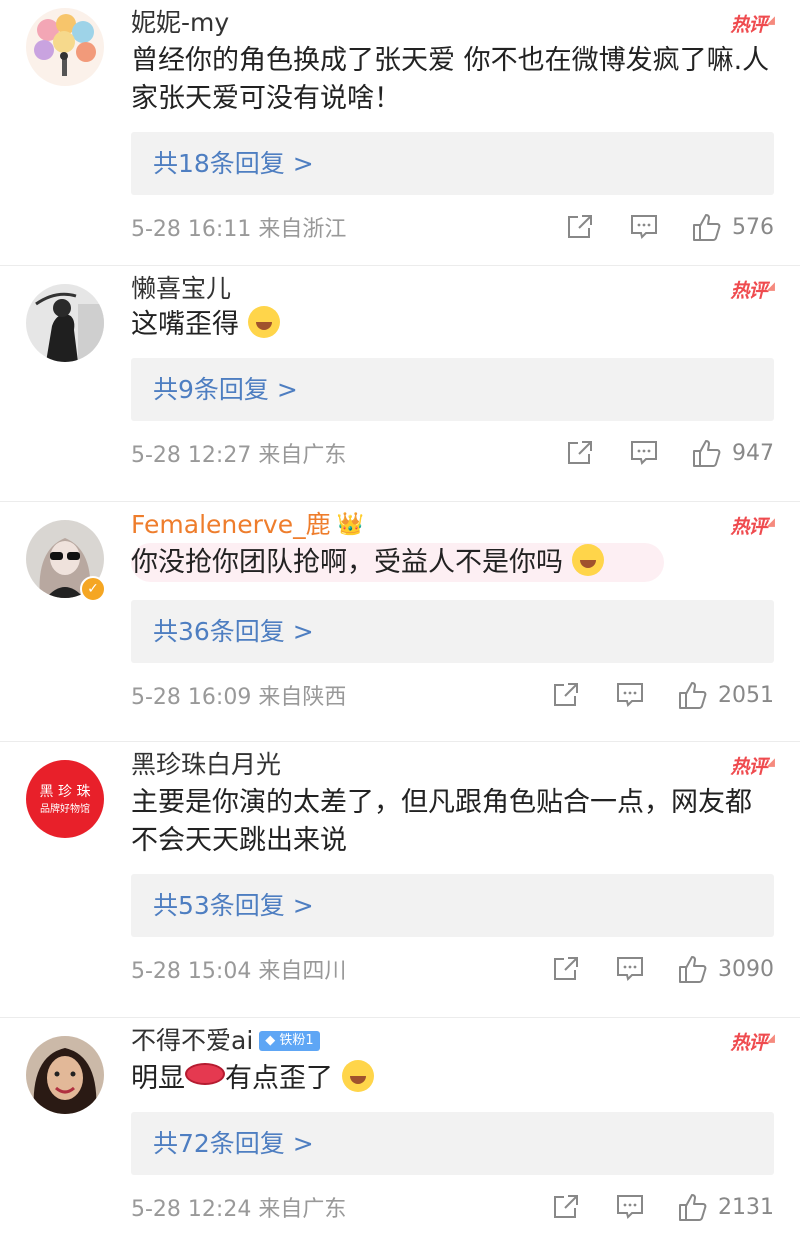 Image resolution: width=800 pixels, height=1239 pixels. I want to click on username: 不得不爱ai, so click(192, 1041).